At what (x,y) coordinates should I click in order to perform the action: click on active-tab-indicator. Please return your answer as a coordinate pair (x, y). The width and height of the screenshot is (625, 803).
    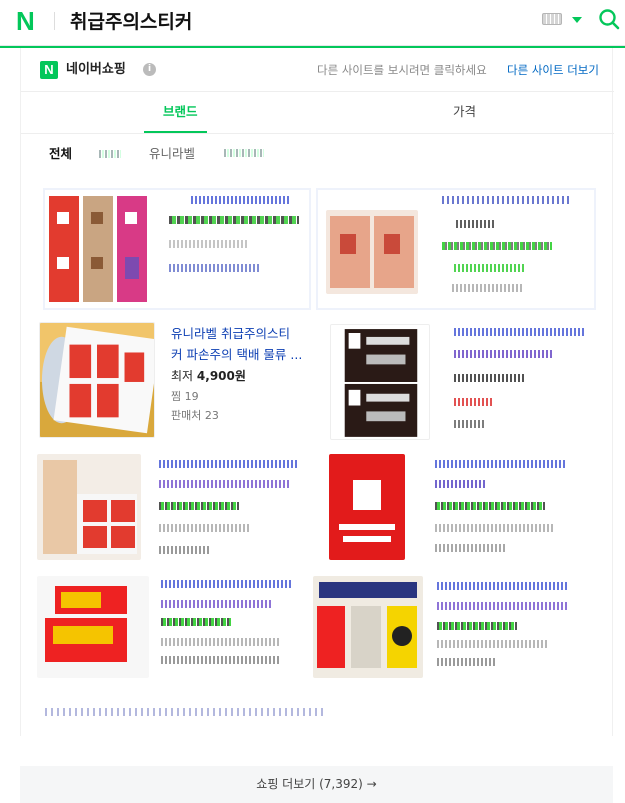
    Looking at the image, I should click on (175, 132).